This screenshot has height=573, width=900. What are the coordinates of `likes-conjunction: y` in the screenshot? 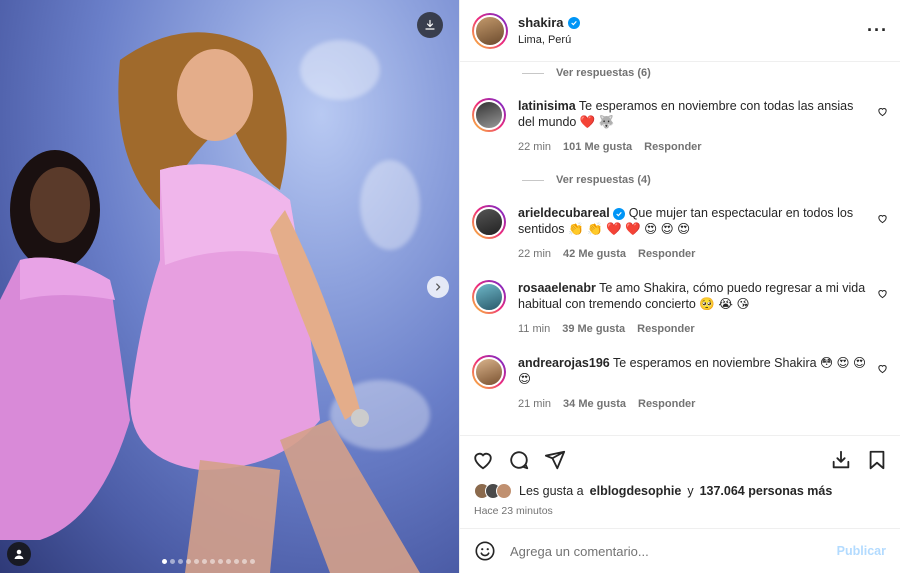 It's located at (690, 491).